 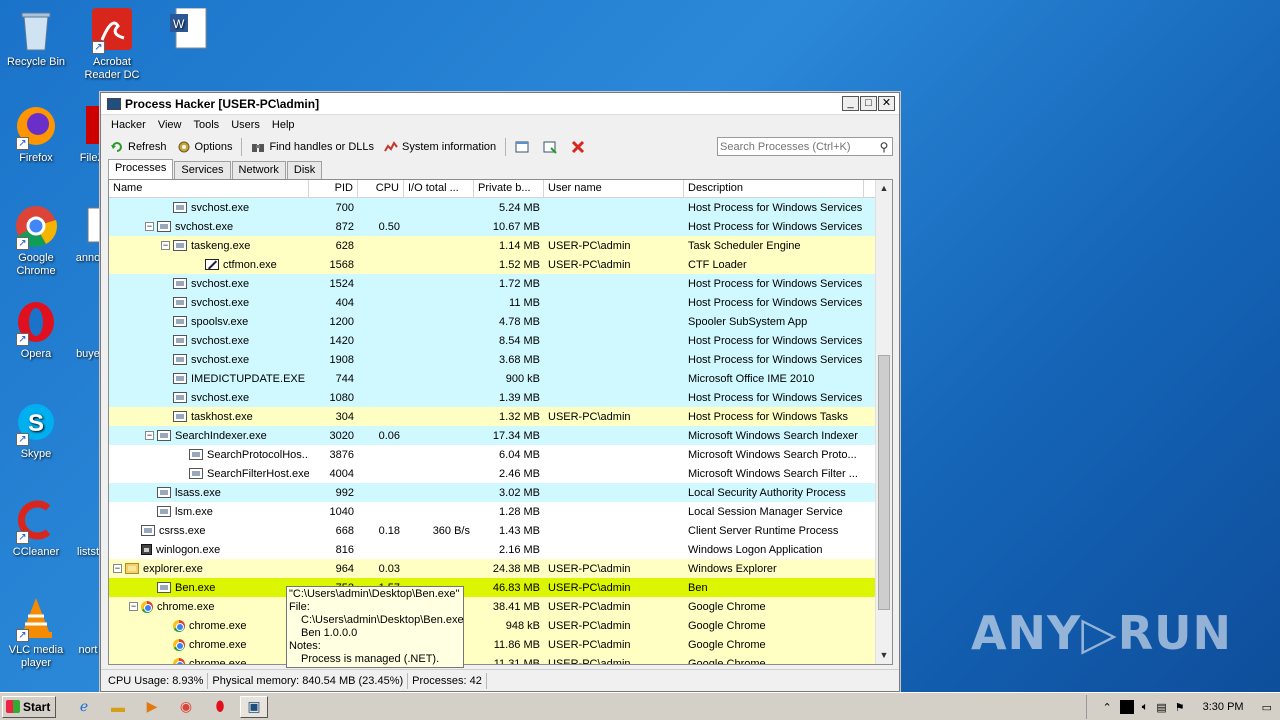 I want to click on taskbar-media-player: ▶, so click(x=152, y=707).